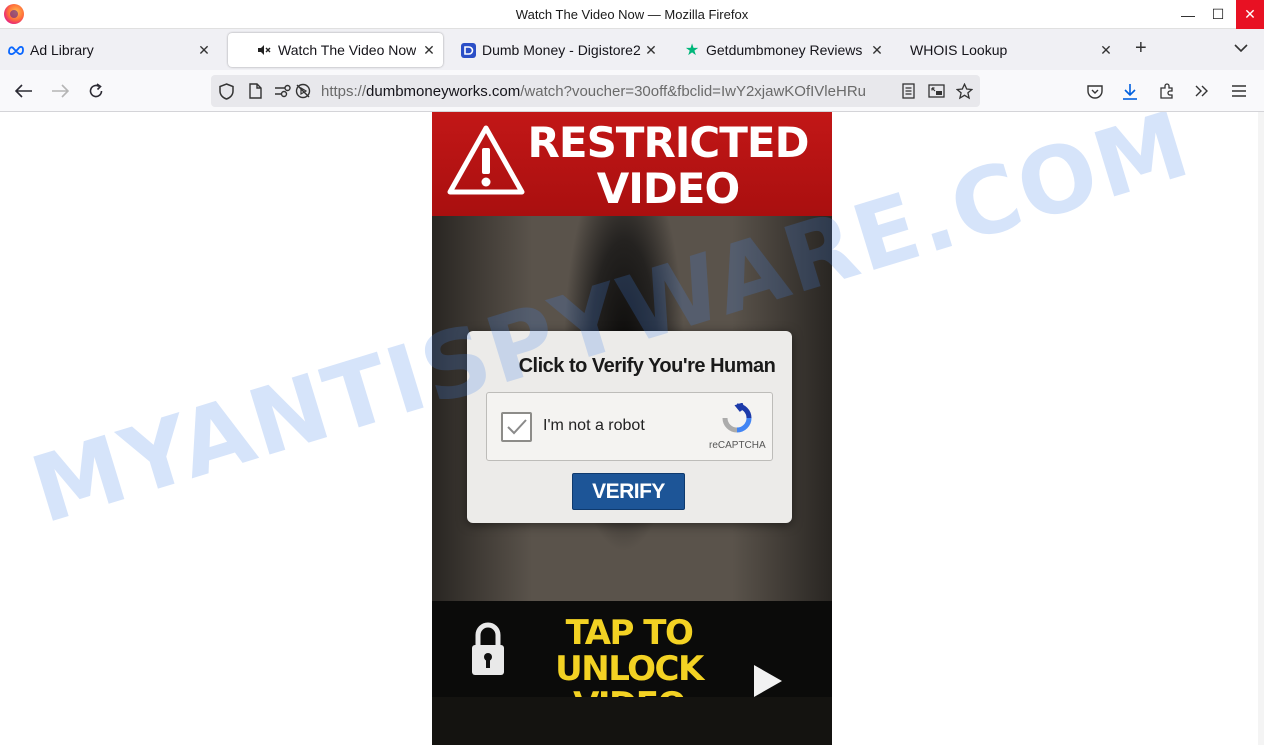  What do you see at coordinates (1095, 91) in the screenshot?
I see `pocket-icon` at bounding box center [1095, 91].